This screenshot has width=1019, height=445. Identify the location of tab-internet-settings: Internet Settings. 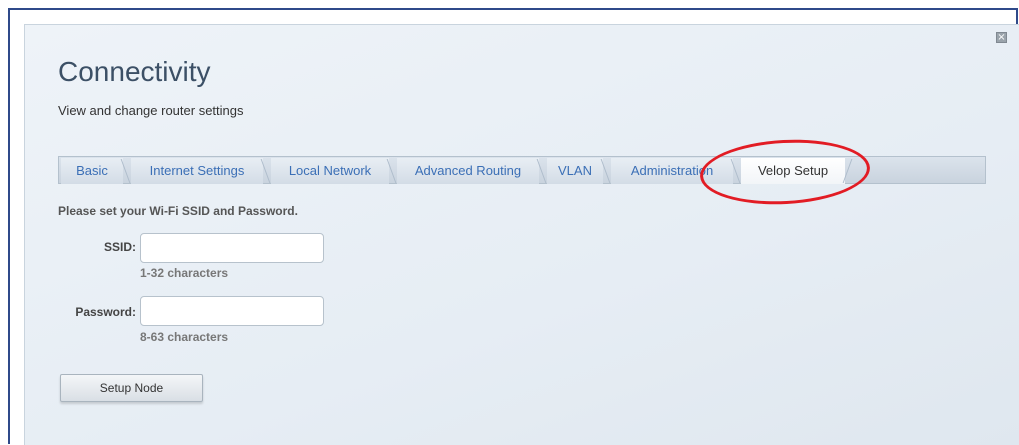
(197, 171).